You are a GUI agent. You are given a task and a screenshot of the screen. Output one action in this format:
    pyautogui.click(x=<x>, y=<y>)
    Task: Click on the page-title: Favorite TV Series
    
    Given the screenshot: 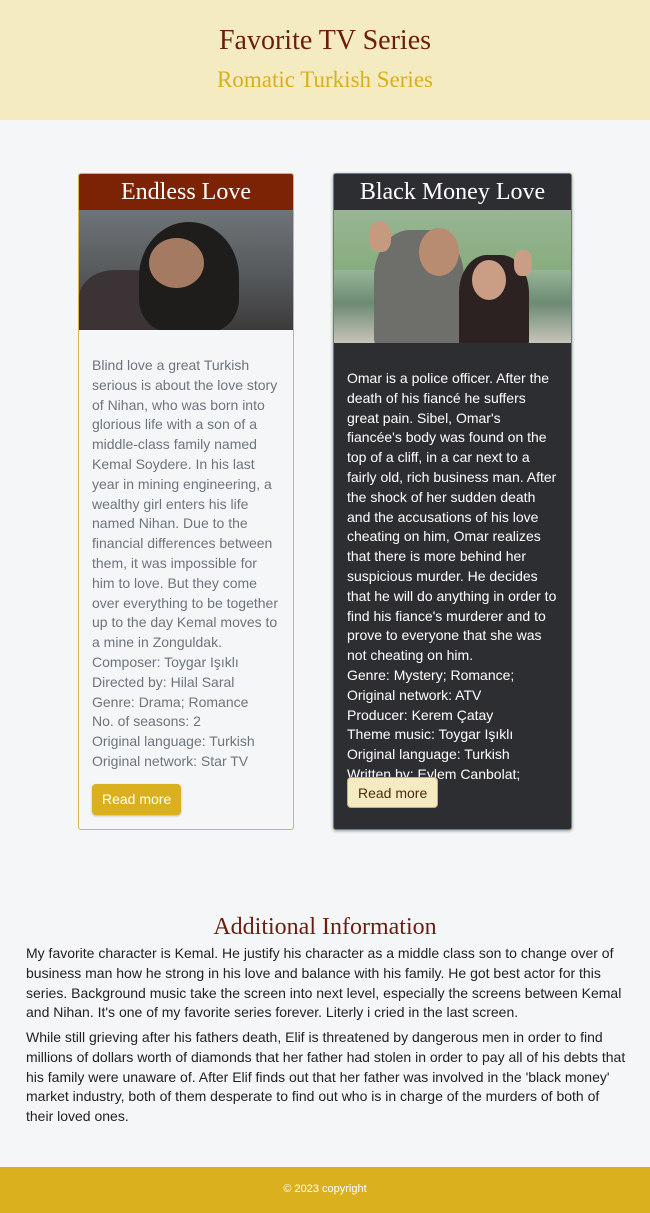 What is the action you would take?
    pyautogui.click(x=325, y=40)
    